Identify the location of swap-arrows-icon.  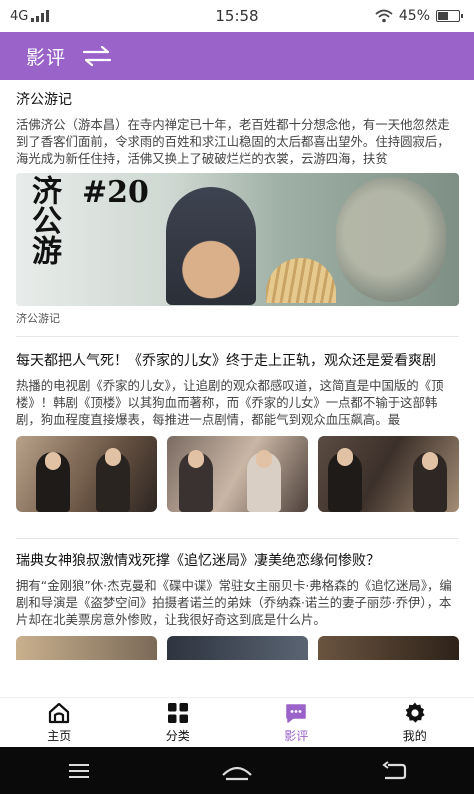
(97, 56).